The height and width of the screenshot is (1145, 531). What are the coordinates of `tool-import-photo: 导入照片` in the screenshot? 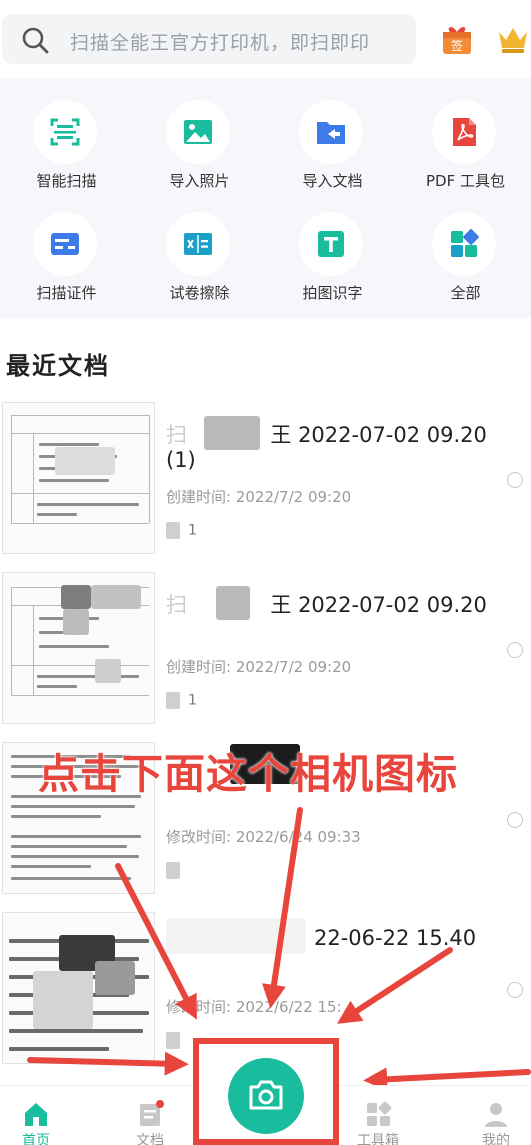 It's located at (199, 143).